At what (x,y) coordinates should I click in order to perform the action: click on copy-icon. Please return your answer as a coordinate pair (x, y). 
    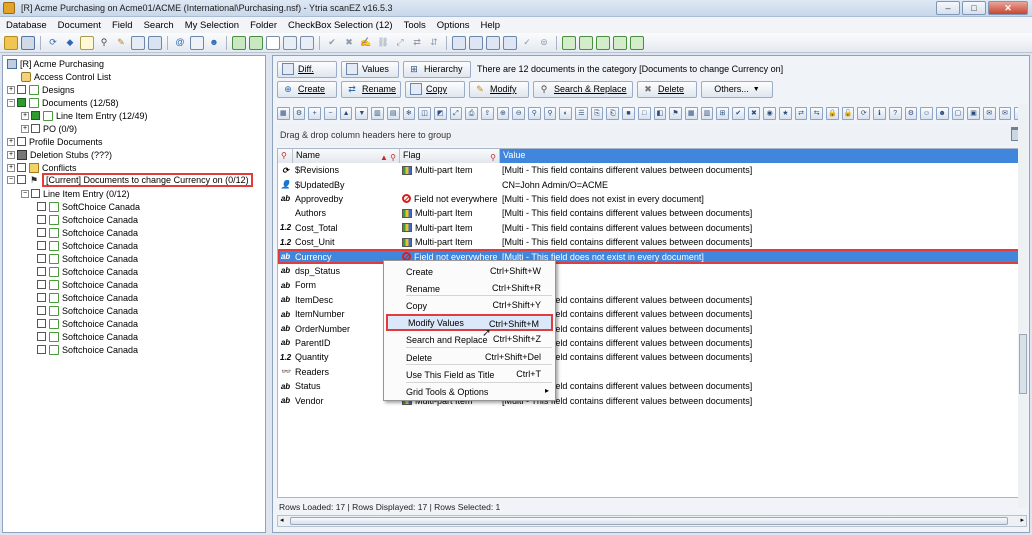
    Looking at the image, I should click on (138, 42).